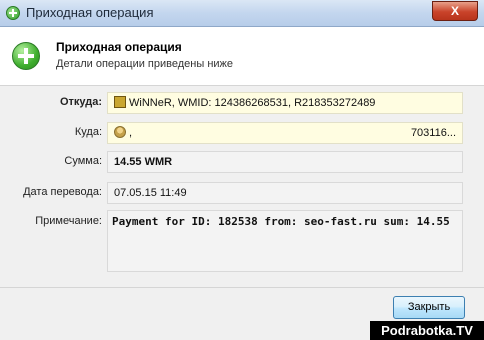 This screenshot has width=484, height=340. I want to click on passport-icon, so click(120, 102).